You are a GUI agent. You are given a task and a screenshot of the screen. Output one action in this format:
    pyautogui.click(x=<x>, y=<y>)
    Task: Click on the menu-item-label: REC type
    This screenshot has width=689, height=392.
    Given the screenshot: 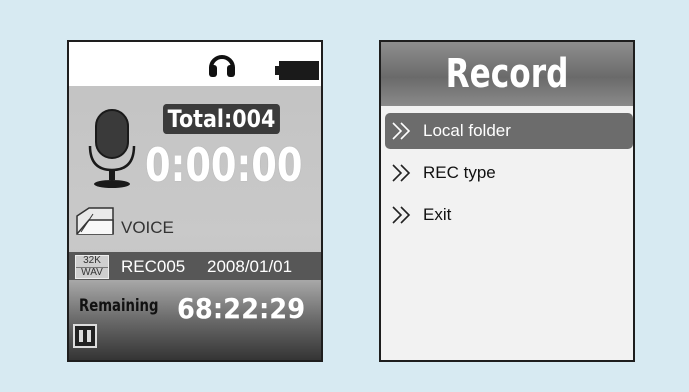 What is the action you would take?
    pyautogui.click(x=459, y=172)
    